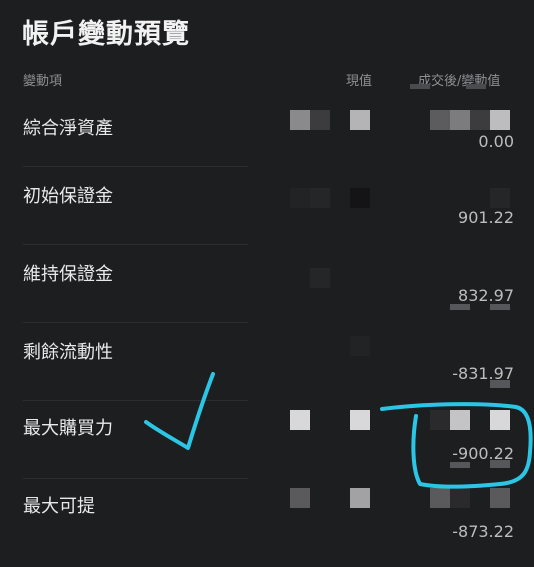  Describe the element at coordinates (483, 531) in the screenshot. I see `row-value: -873.22` at that location.